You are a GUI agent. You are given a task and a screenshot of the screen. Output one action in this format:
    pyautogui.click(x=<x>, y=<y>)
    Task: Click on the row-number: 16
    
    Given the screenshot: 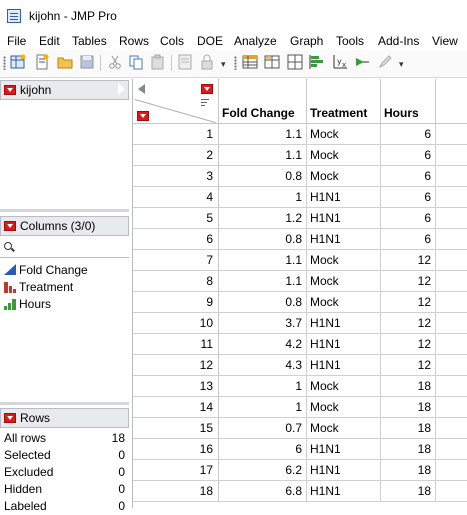 What is the action you would take?
    pyautogui.click(x=176, y=449)
    